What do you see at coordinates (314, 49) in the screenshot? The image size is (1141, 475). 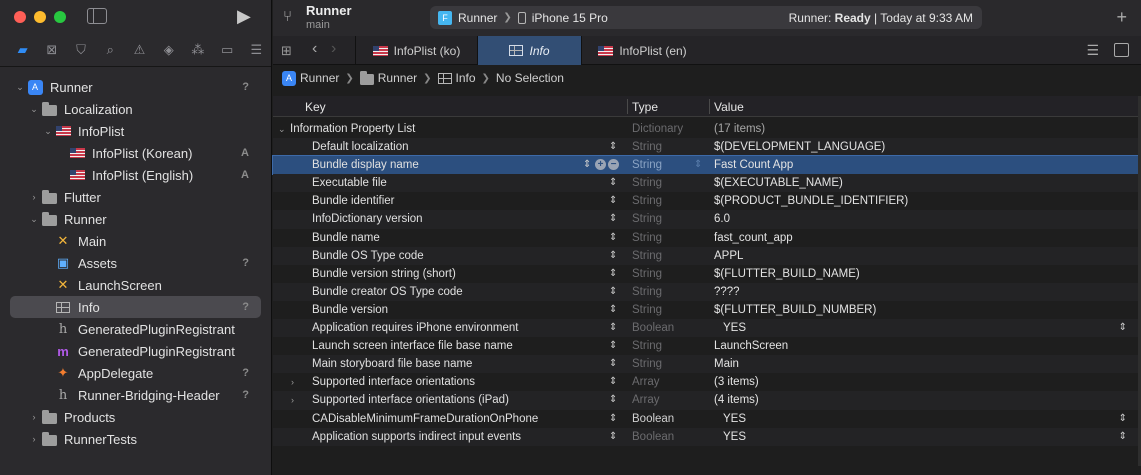 I see `back-chevron-icon: ‹` at bounding box center [314, 49].